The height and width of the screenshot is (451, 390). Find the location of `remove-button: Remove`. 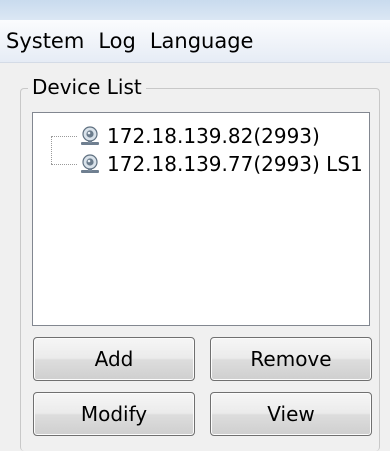

remove-button: Remove is located at coordinates (291, 359).